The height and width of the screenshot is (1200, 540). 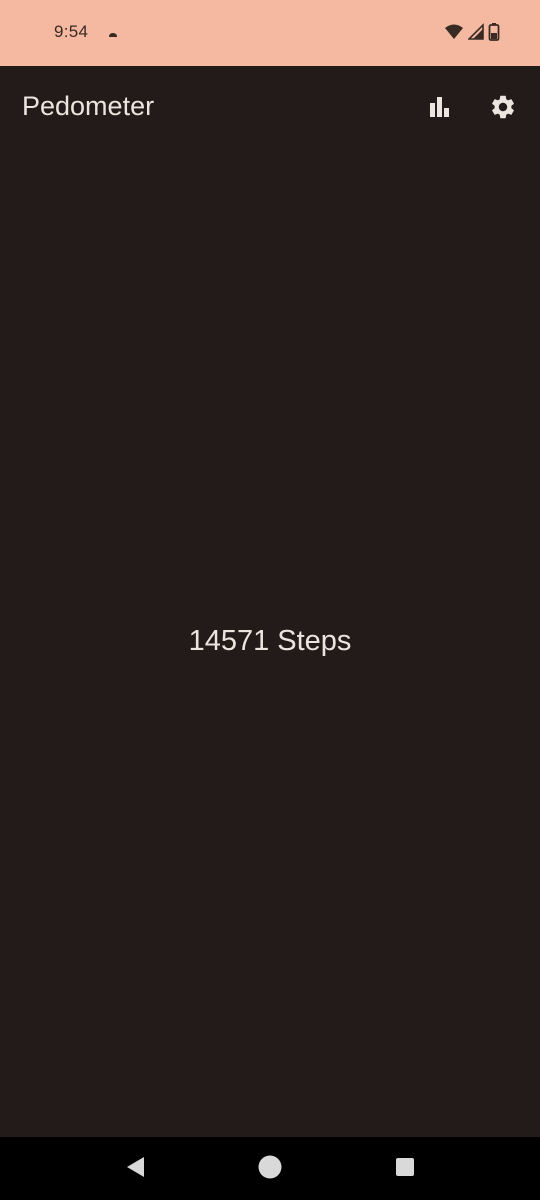 I want to click on home-icon, so click(x=270, y=1169).